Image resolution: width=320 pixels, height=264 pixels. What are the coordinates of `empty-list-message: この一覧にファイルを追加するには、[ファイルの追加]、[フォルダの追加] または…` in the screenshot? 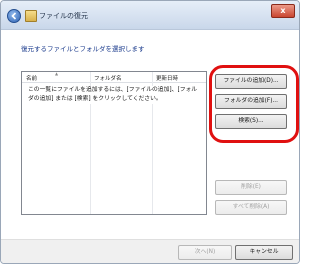 It's located at (114, 95).